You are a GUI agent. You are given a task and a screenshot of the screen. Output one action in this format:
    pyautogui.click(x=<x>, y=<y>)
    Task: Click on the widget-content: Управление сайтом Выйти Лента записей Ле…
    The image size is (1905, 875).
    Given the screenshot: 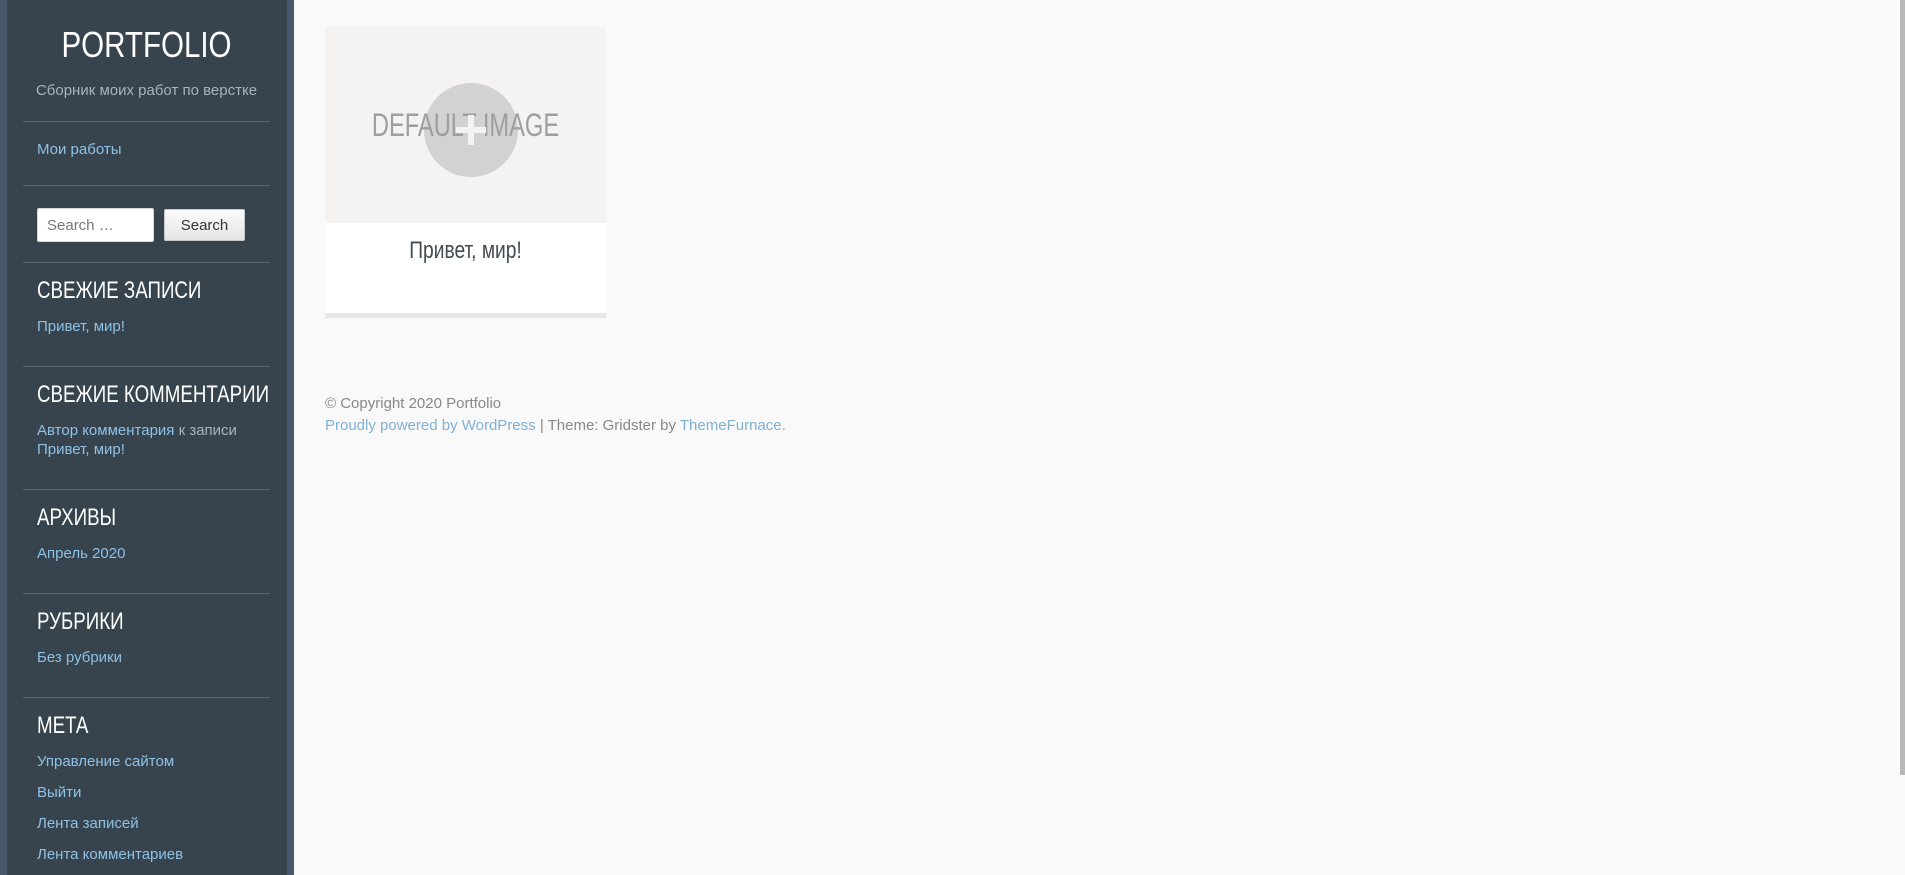 What is the action you would take?
    pyautogui.click(x=146, y=808)
    